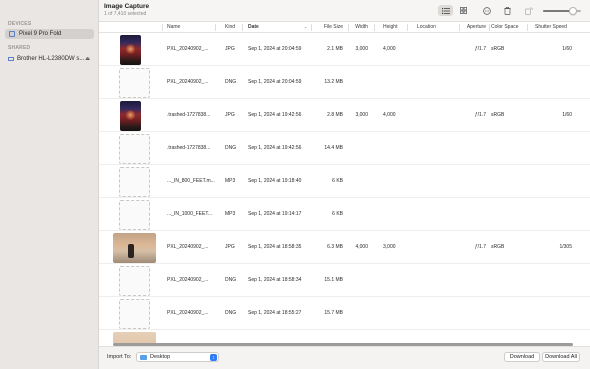 The height and width of the screenshot is (369, 590). Describe the element at coordinates (344, 11) in the screenshot. I see `toolbar: Image Capture 1 of 7,410 selected` at that location.